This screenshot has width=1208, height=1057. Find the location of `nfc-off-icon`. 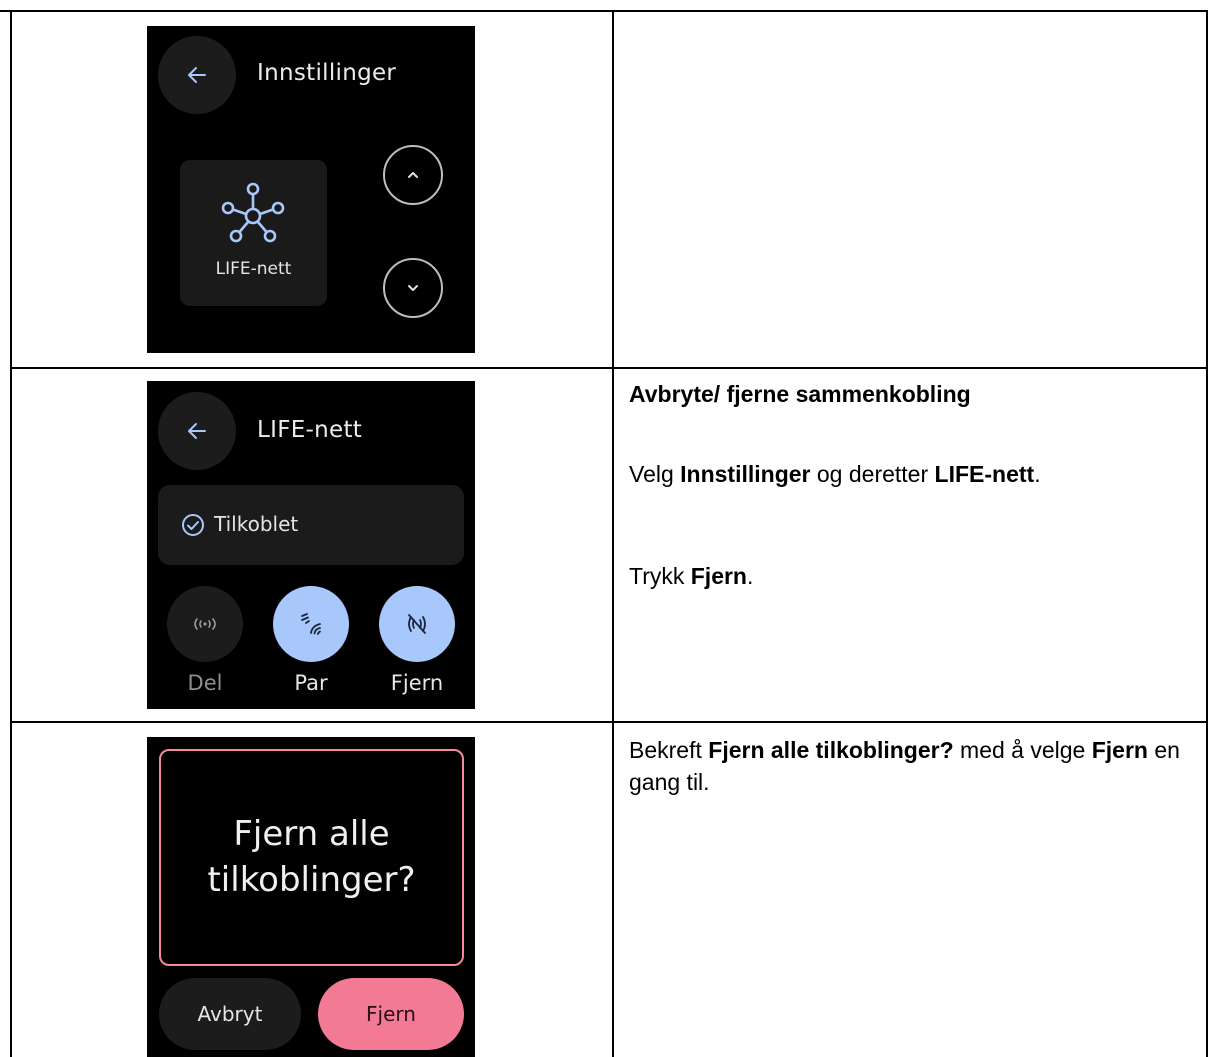

nfc-off-icon is located at coordinates (417, 624).